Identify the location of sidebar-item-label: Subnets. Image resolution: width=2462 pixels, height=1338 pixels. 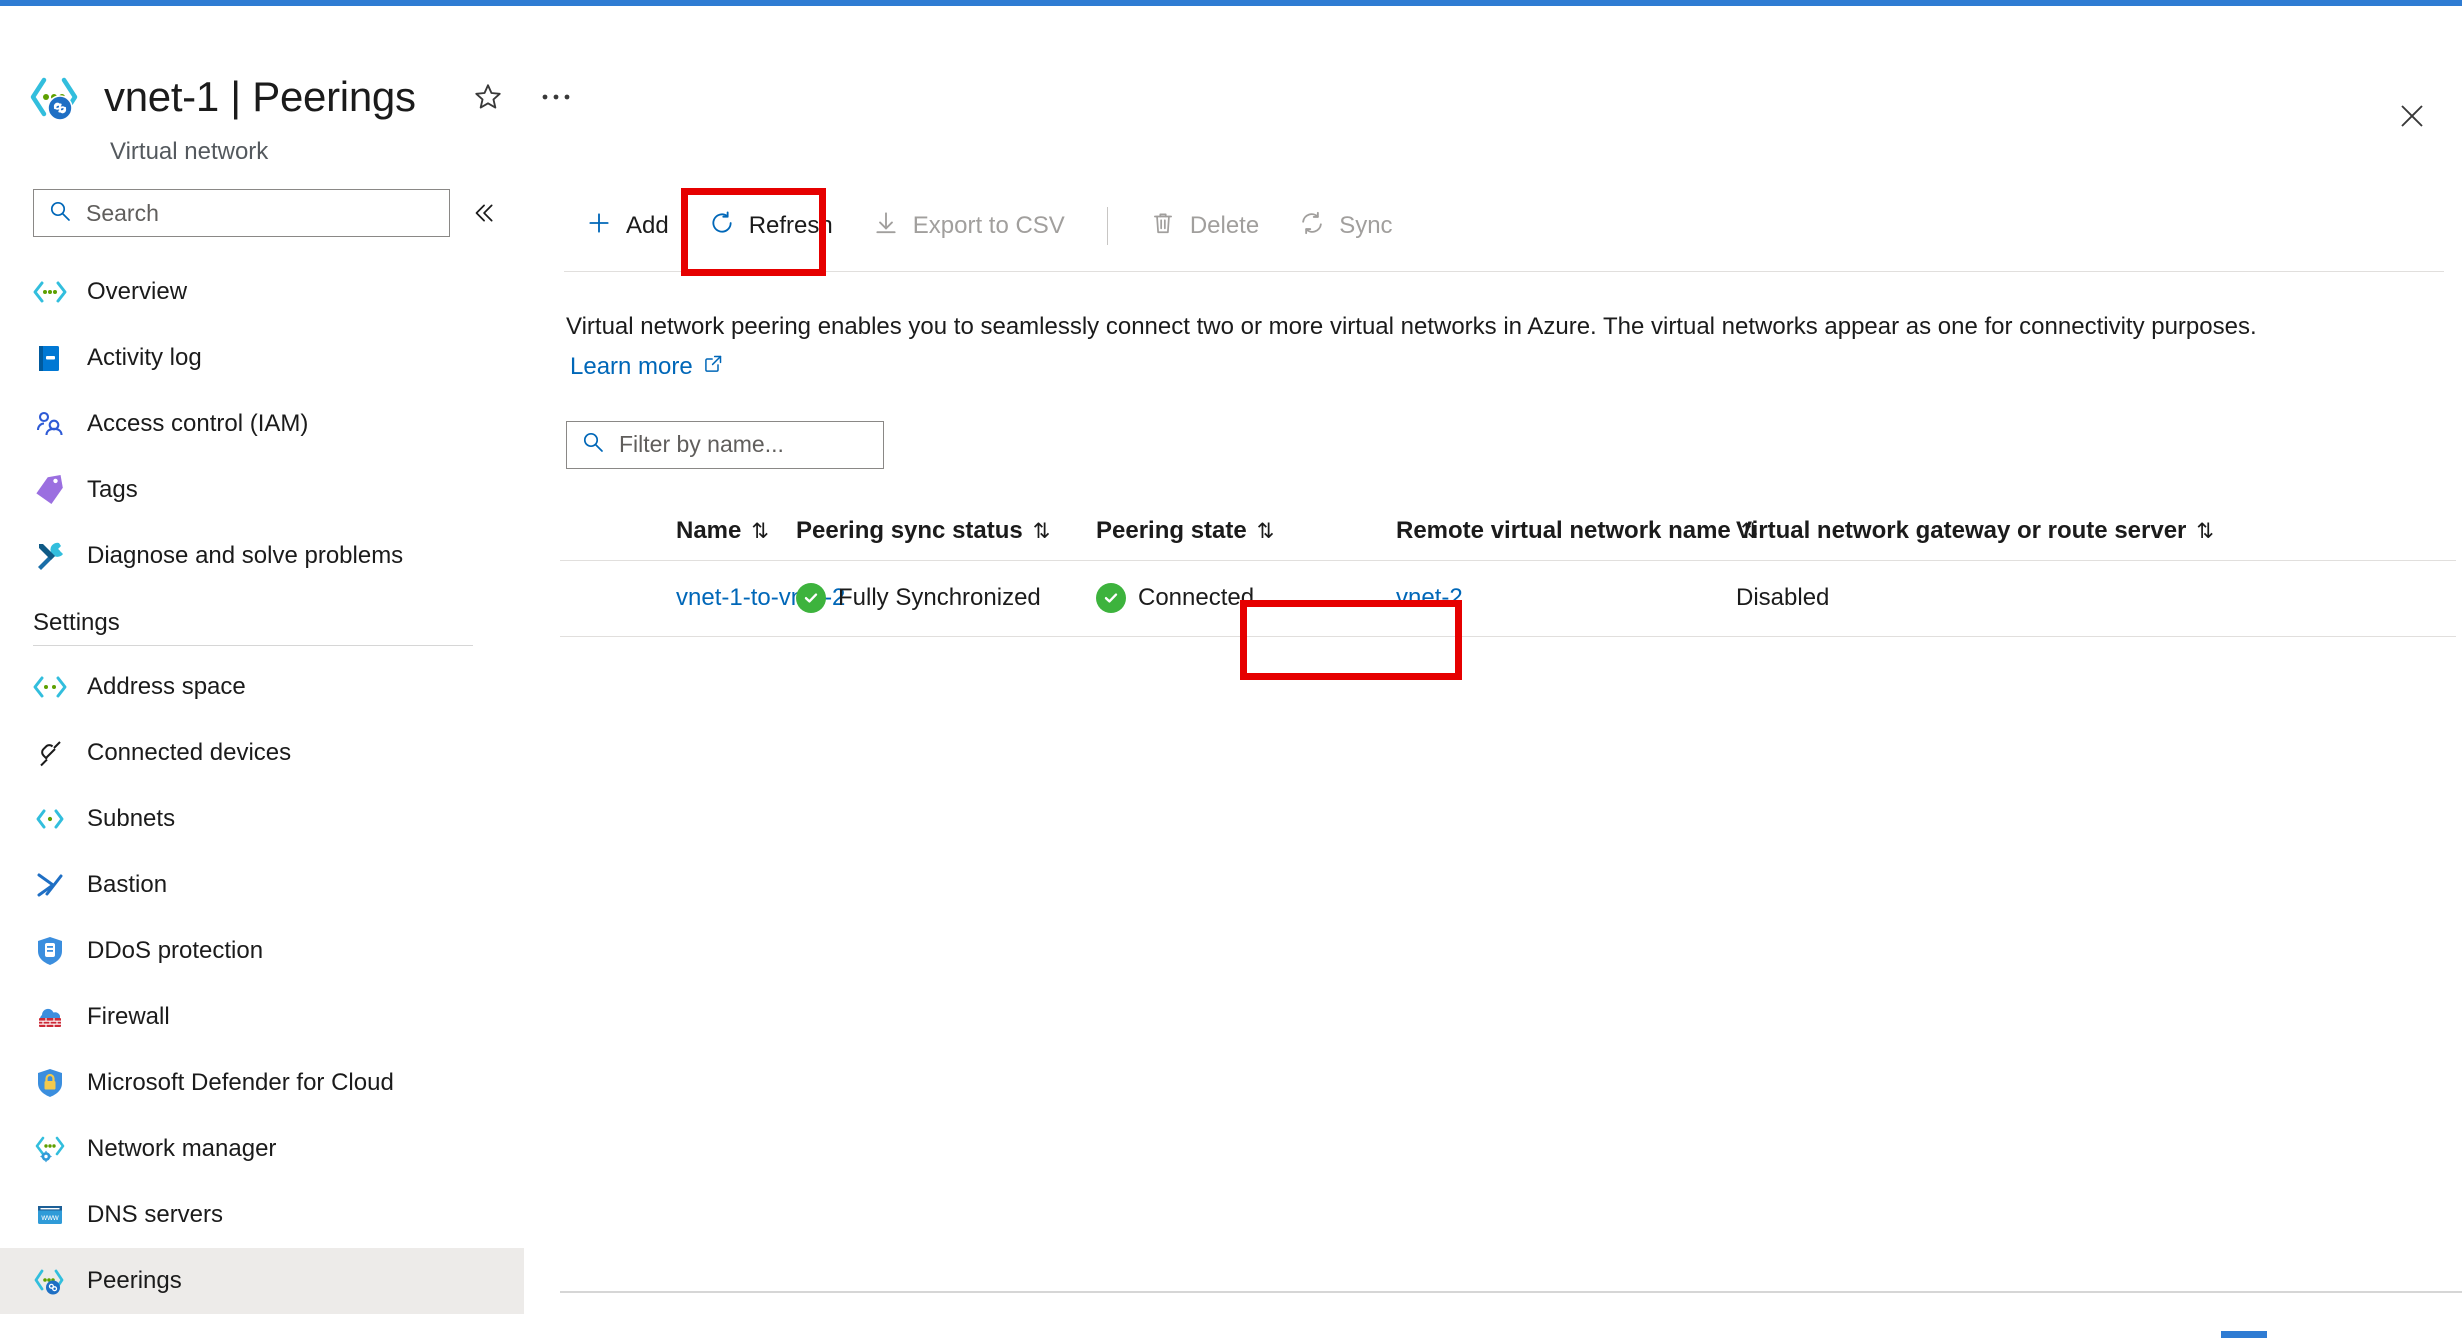
(131, 818).